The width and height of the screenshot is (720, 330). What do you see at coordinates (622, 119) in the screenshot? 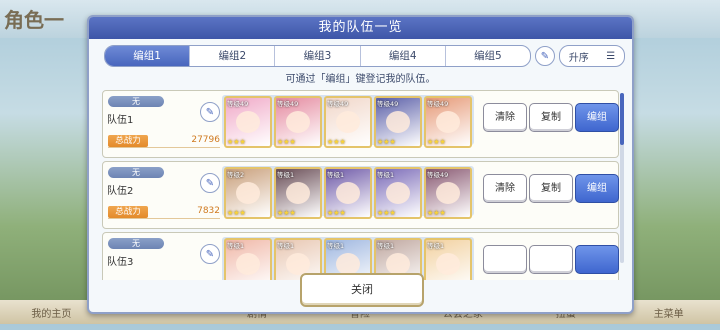
I see `scrollbar-thumb` at bounding box center [622, 119].